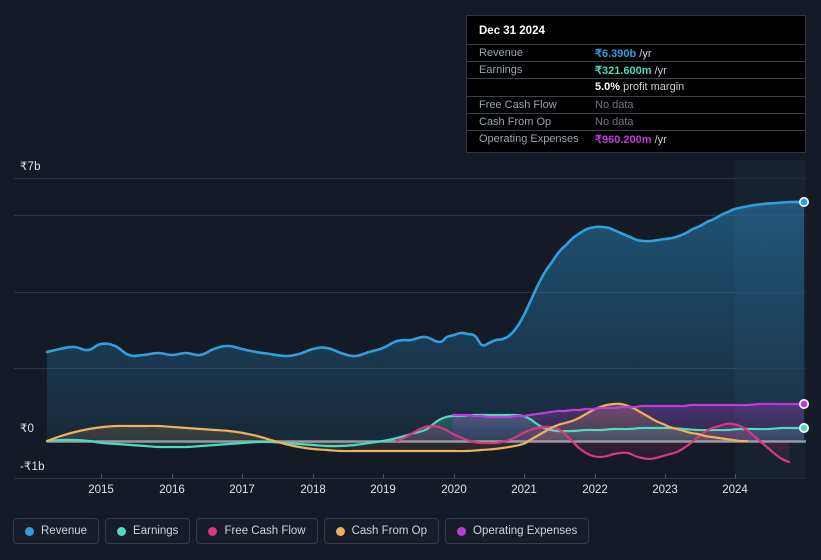 The image size is (821, 560). What do you see at coordinates (32, 467) in the screenshot?
I see `y-axis-label: -₹1b` at bounding box center [32, 467].